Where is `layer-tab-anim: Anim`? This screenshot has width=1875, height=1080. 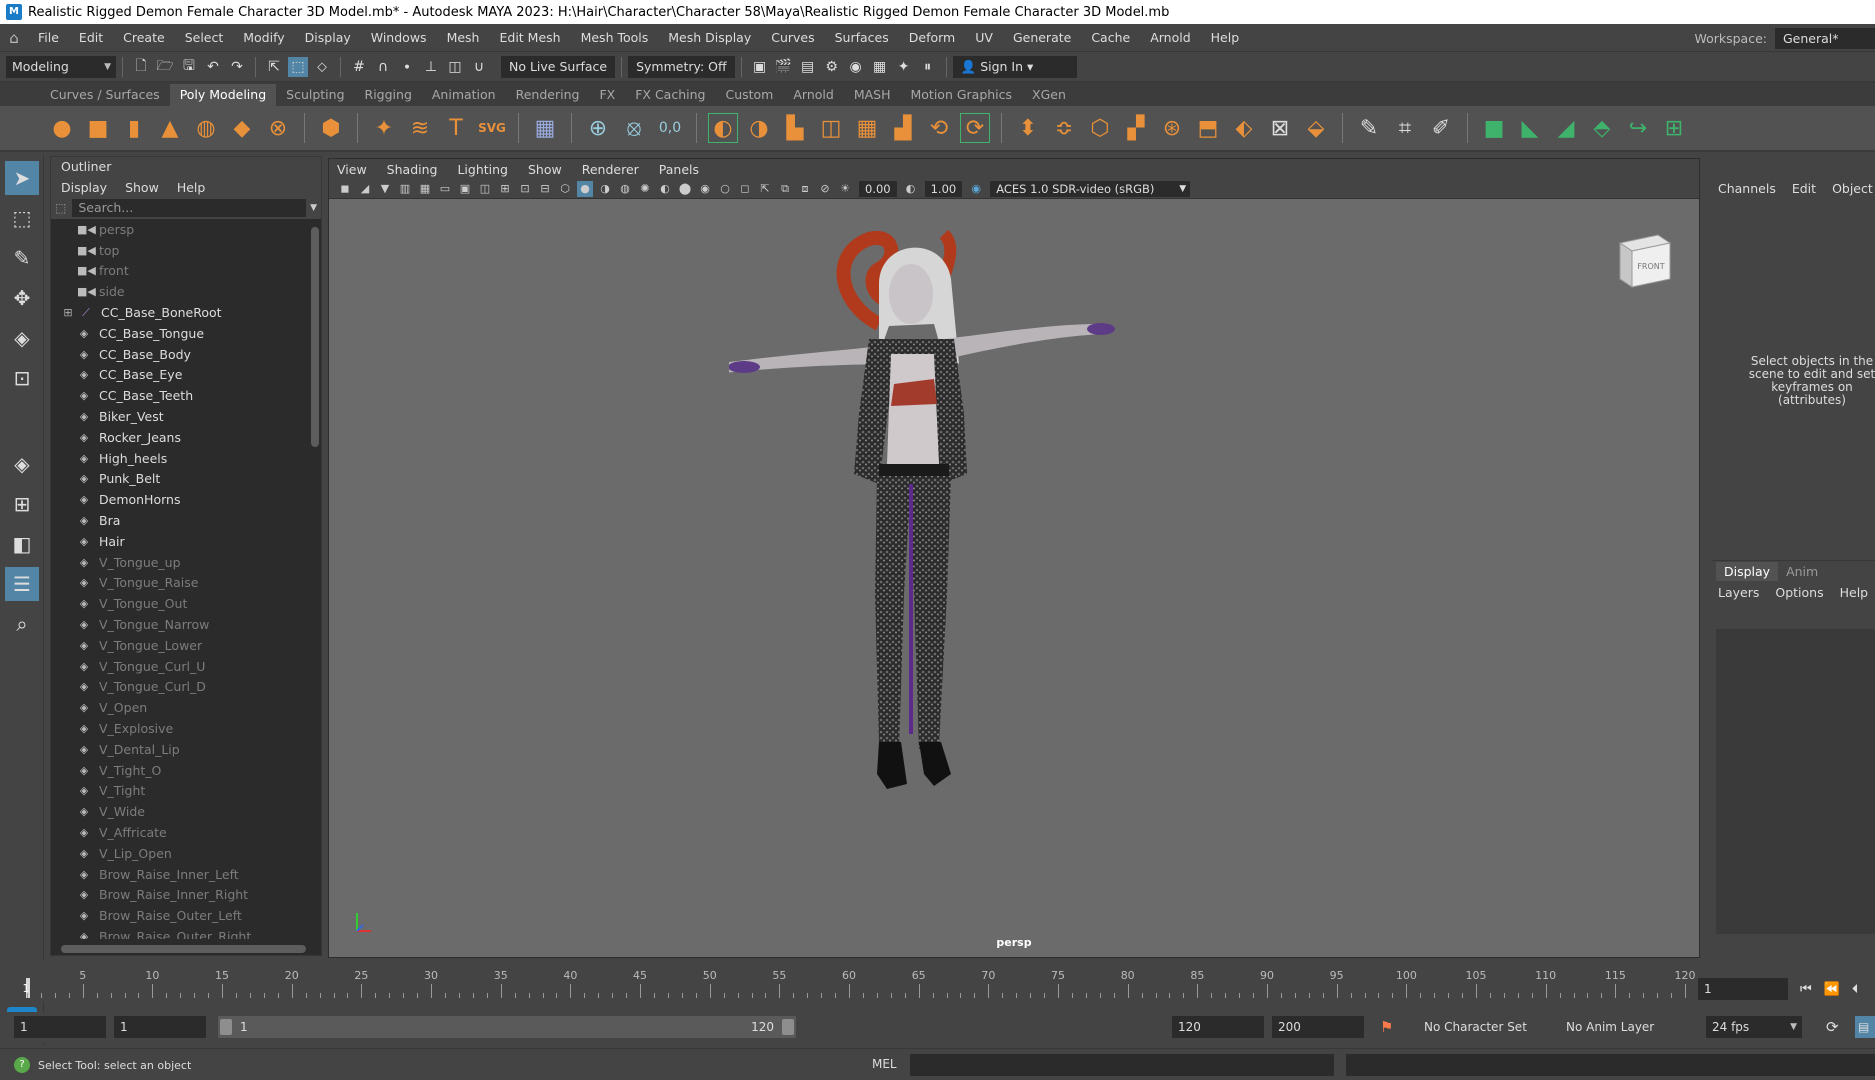
layer-tab-anim: Anim is located at coordinates (1802, 571).